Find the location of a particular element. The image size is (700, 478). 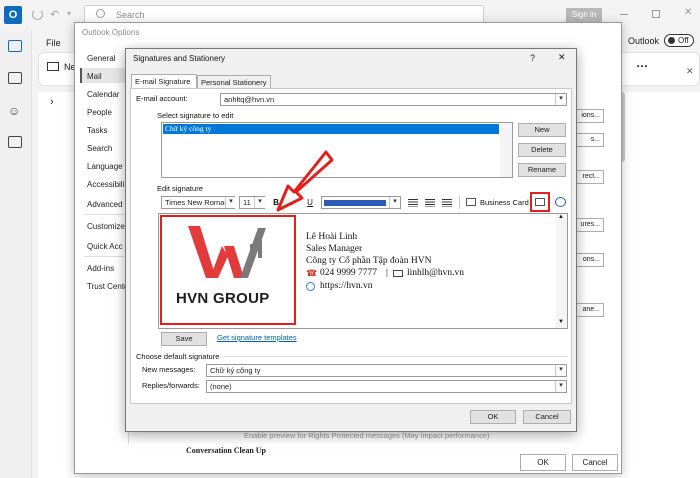

hvn-logo-icon is located at coordinates (227, 252).